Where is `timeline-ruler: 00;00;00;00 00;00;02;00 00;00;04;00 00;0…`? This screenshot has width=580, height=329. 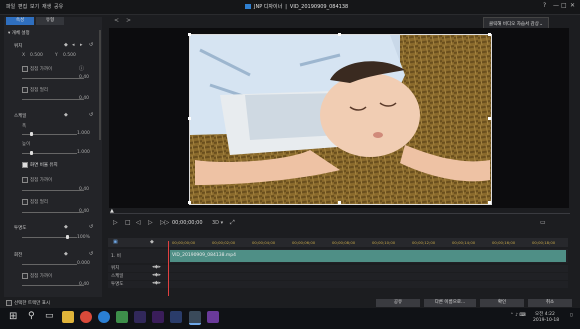
timeline-ruler: 00;00;00;00 00;00;02;00 00;00;04;00 00;0… is located at coordinates (368, 242).